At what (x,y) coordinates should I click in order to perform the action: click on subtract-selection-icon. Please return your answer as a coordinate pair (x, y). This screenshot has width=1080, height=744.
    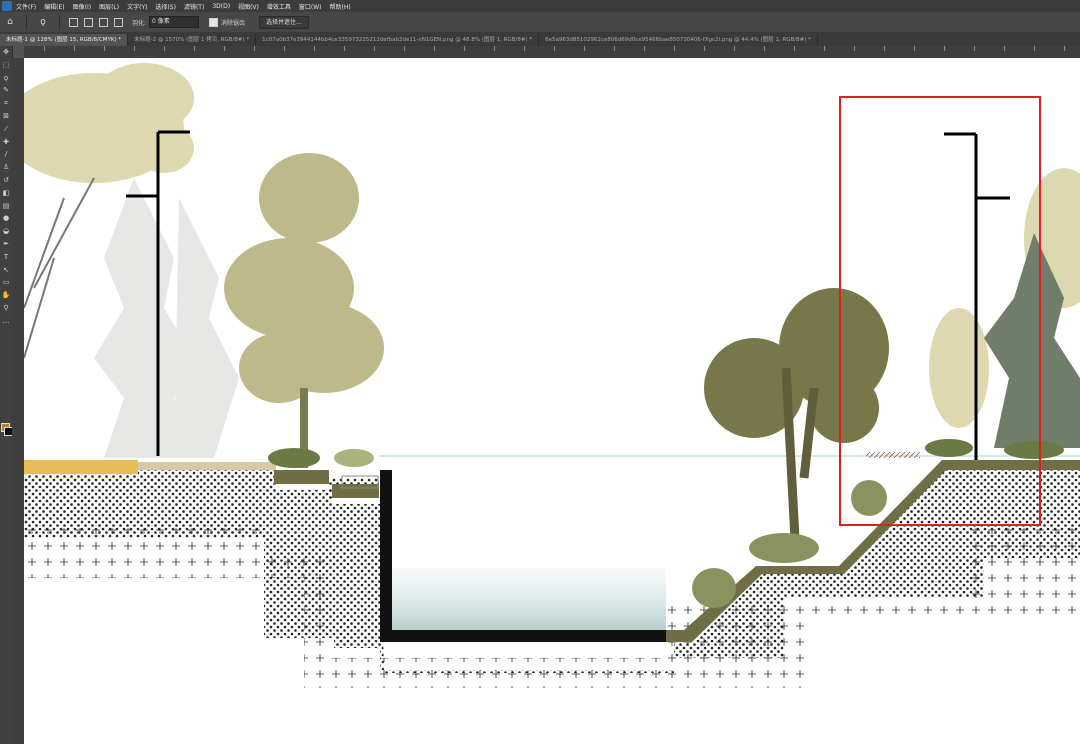
    Looking at the image, I should click on (103, 22).